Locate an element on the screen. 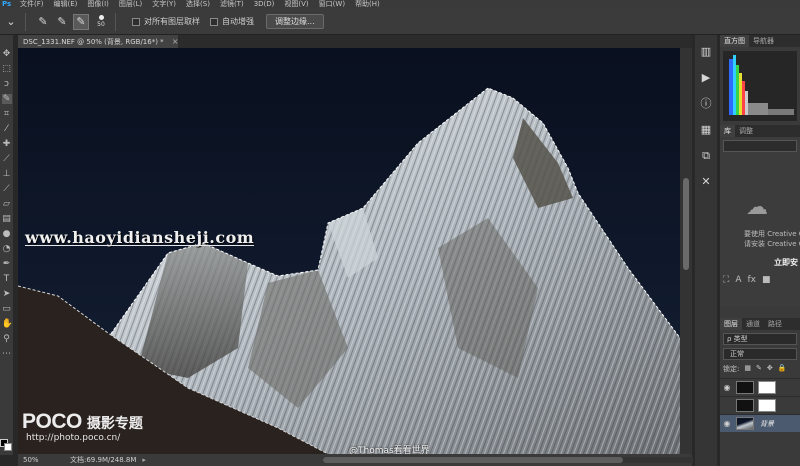 This screenshot has height=466, width=800. history-brush-tool-icon: ⟋ is located at coordinates (7, 189).